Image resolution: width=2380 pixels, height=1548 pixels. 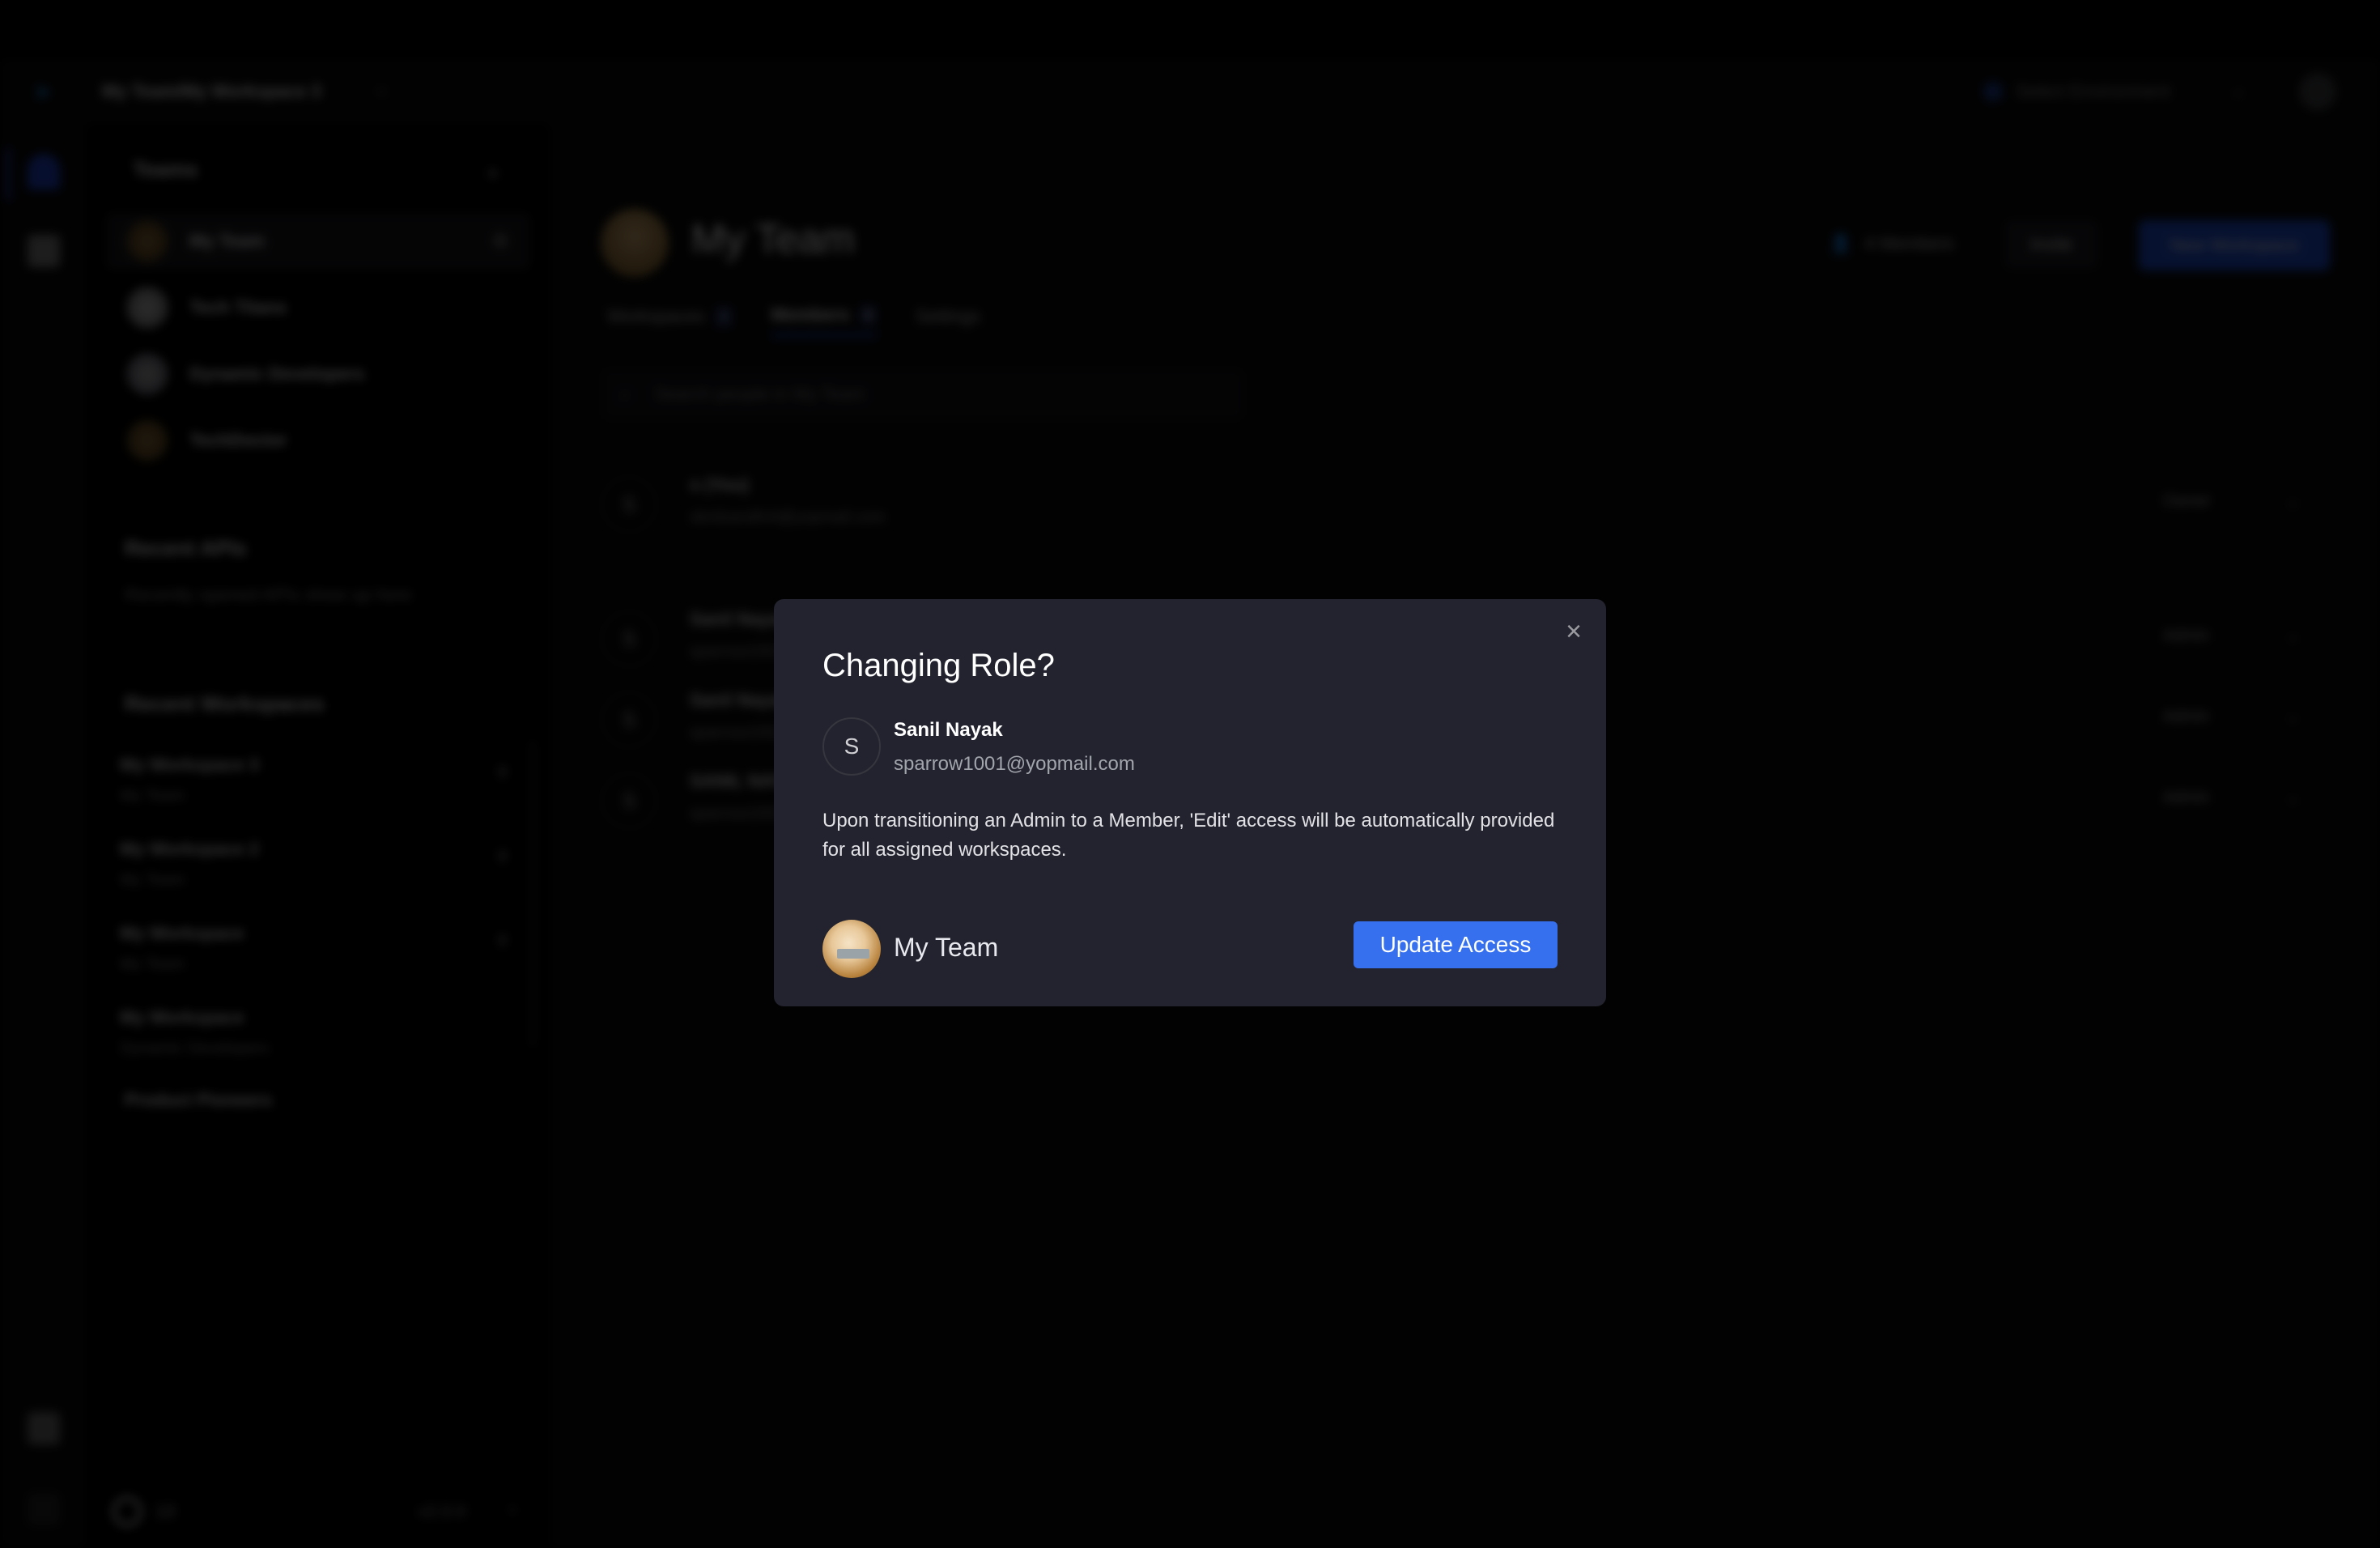 What do you see at coordinates (1456, 945) in the screenshot?
I see `update-access-button: Update Access` at bounding box center [1456, 945].